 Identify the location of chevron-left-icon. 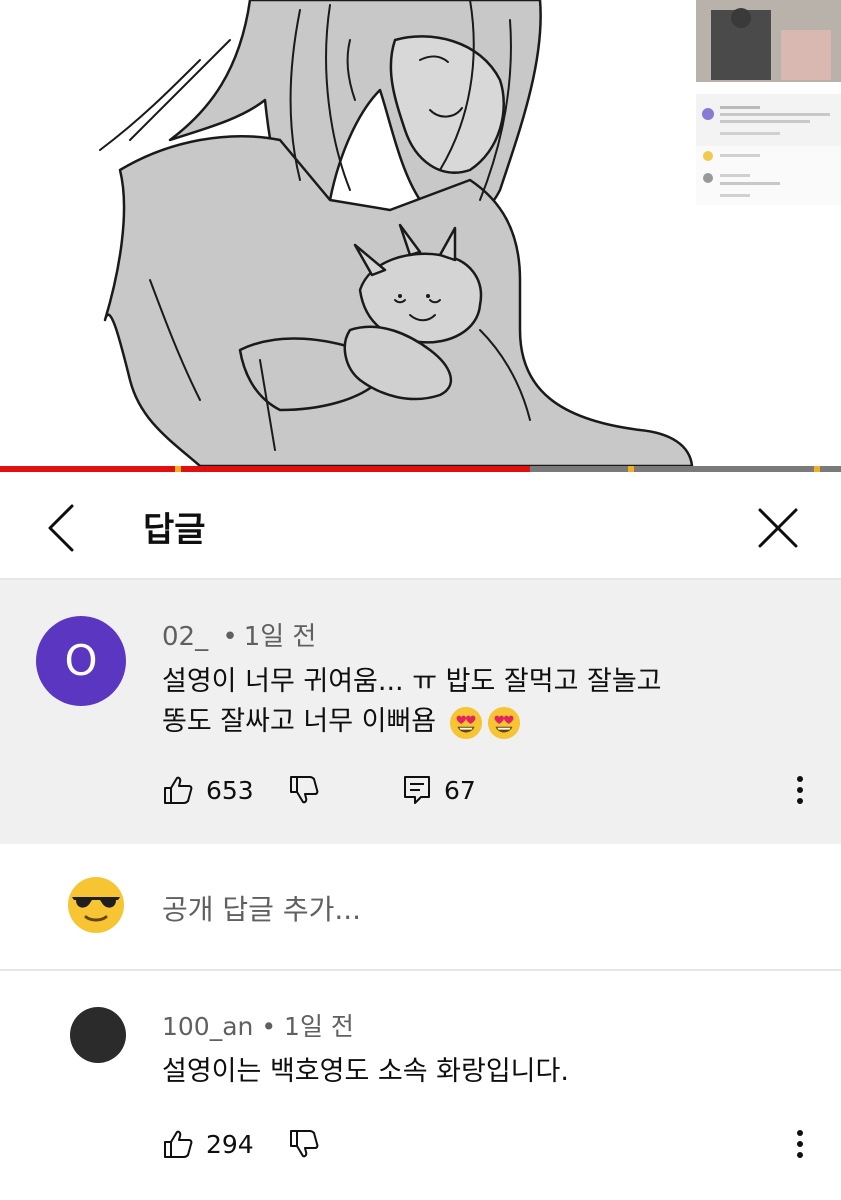
(61, 528).